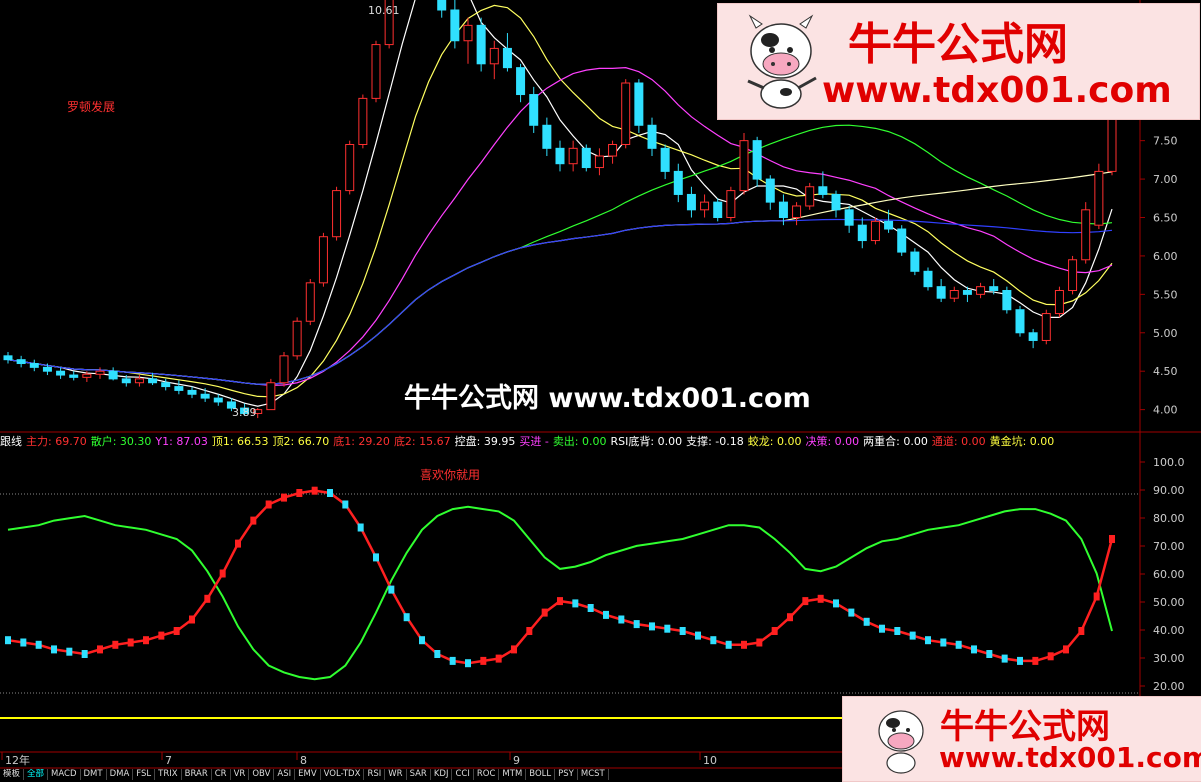 This screenshot has height=782, width=1201. Describe the element at coordinates (94, 774) in the screenshot. I see `tab-dmt: DMT` at that location.